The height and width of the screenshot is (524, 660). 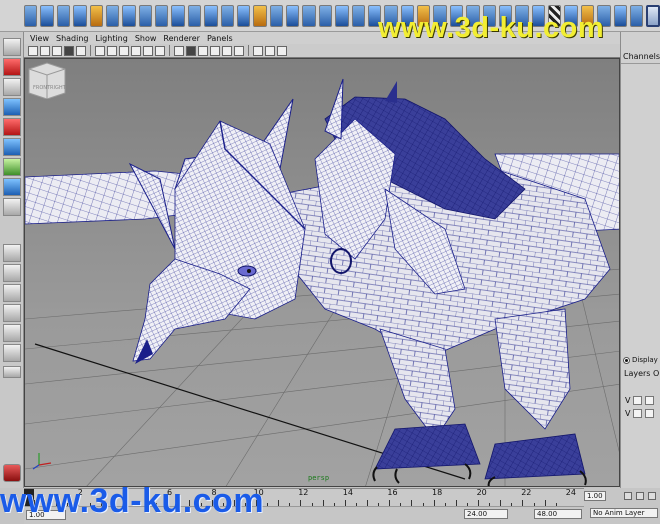 What do you see at coordinates (243, 15) in the screenshot?
I see `separate-icon` at bounding box center [243, 15].